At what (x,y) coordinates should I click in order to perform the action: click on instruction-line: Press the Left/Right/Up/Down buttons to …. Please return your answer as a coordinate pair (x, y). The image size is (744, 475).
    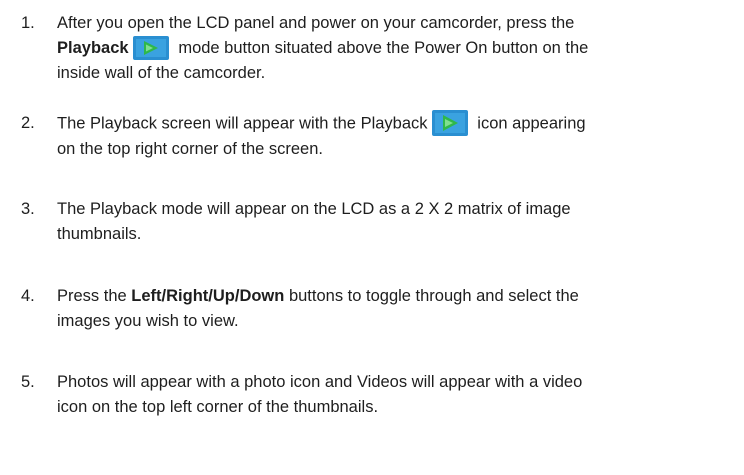
    Looking at the image, I should click on (399, 296).